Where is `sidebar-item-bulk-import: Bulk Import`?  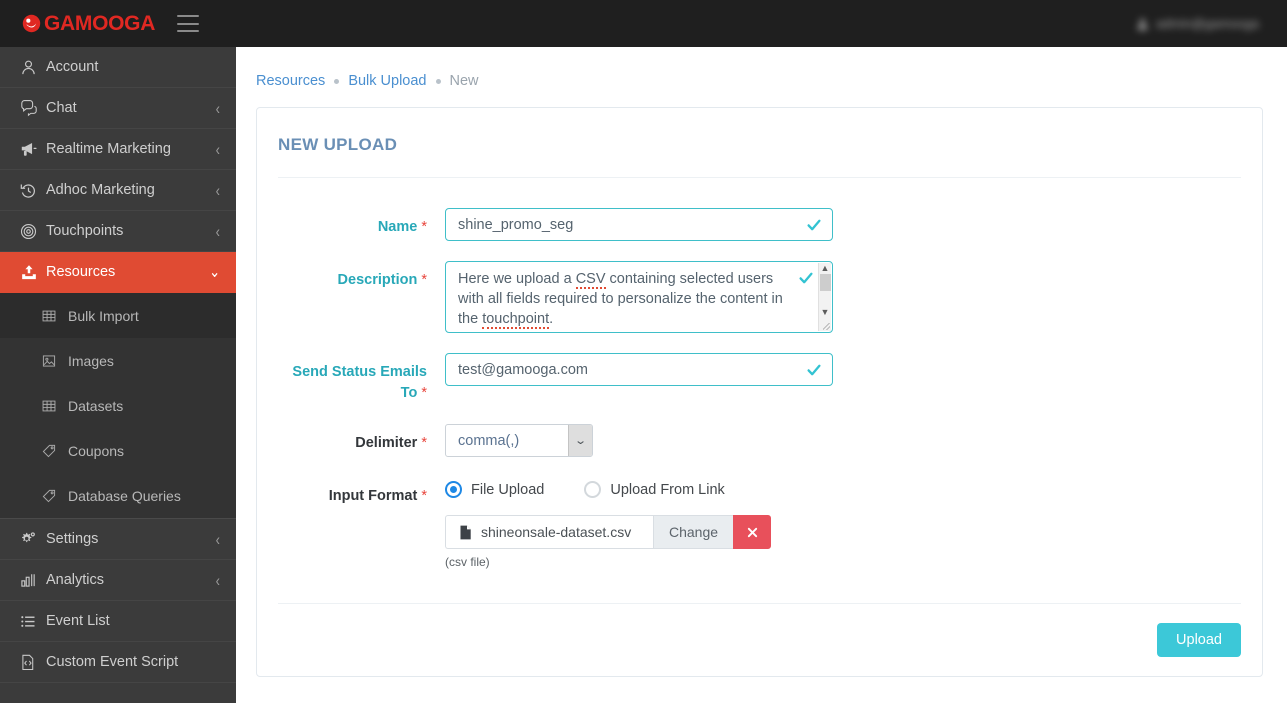 sidebar-item-bulk-import: Bulk Import is located at coordinates (118, 315).